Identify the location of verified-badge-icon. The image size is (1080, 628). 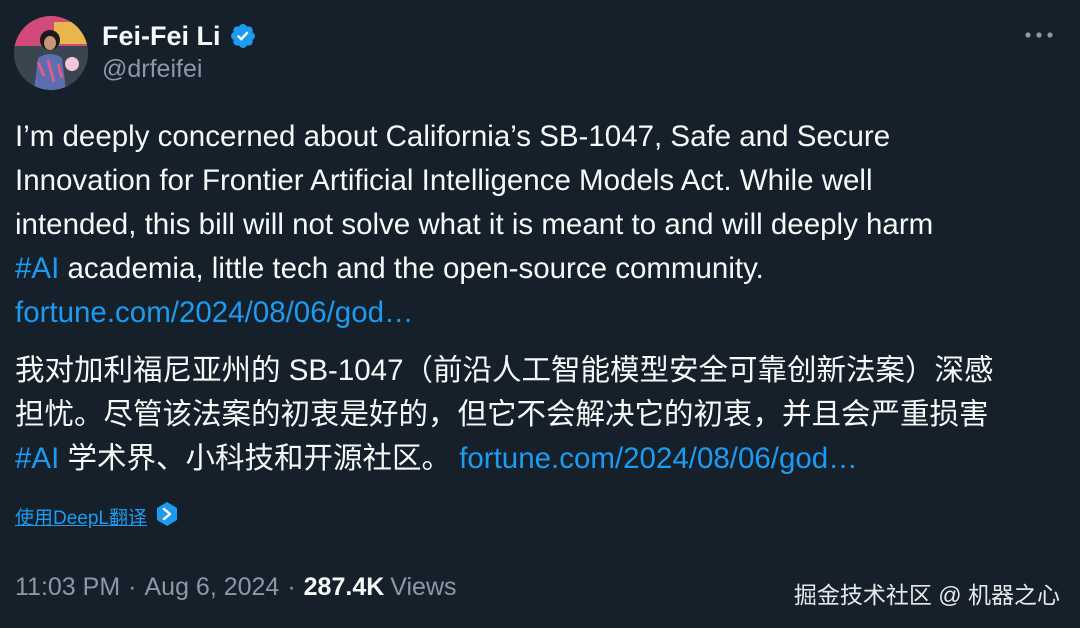
(243, 36).